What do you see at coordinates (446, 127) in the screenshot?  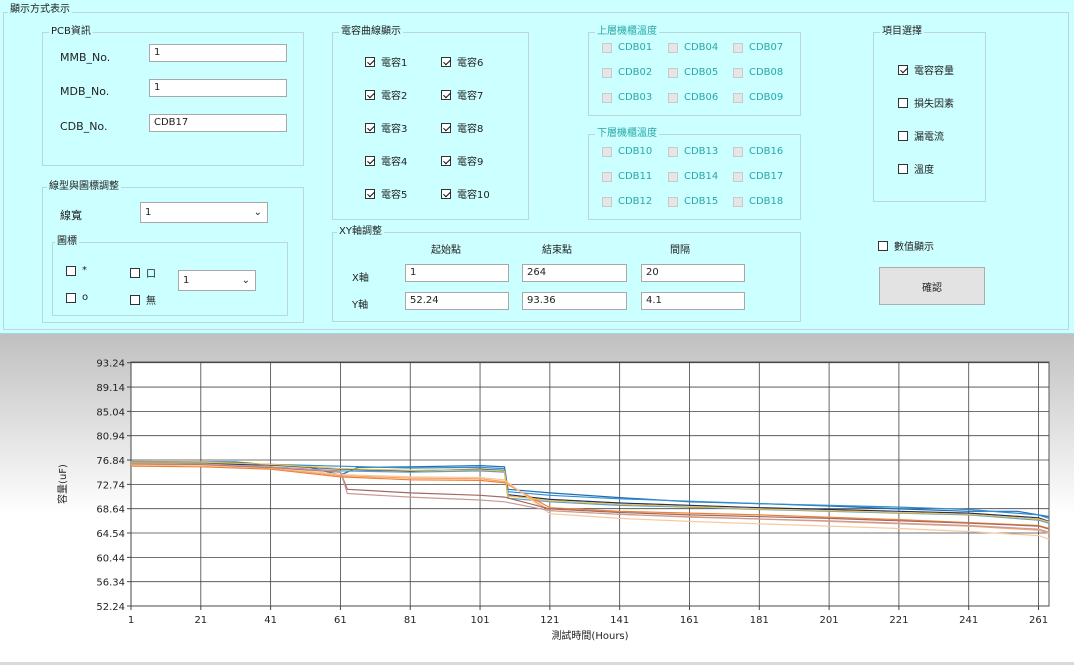 I see `curve-option-8-checkbox` at bounding box center [446, 127].